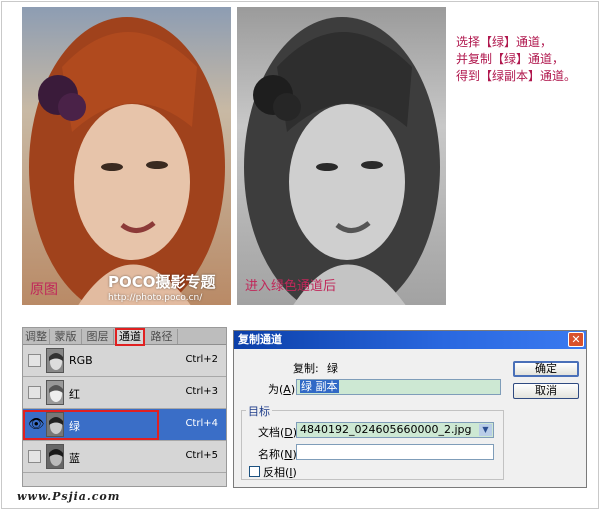 This screenshot has height=510, width=600. What do you see at coordinates (201, 455) in the screenshot?
I see `channel-shortcut: Ctrl+5` at bounding box center [201, 455].